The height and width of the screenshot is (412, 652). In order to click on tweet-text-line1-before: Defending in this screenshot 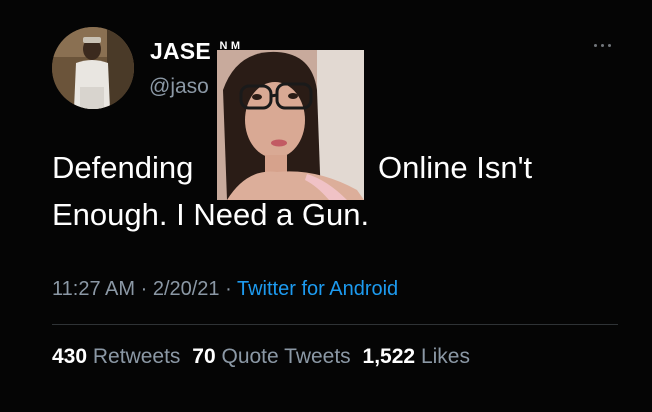, I will do `click(123, 167)`.